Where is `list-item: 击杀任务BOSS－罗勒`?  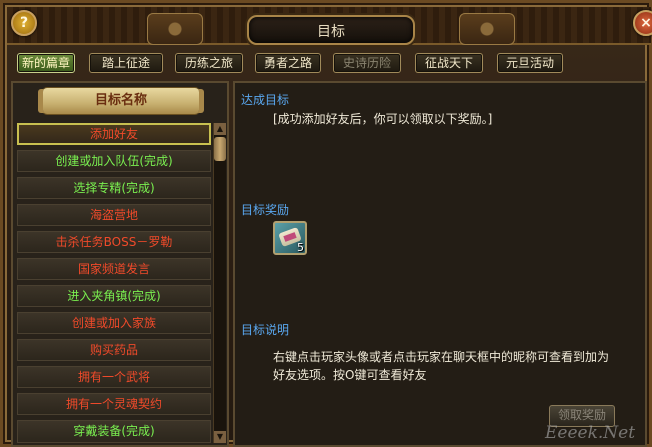
list-item: 击杀任务BOSS－罗勒 is located at coordinates (114, 242).